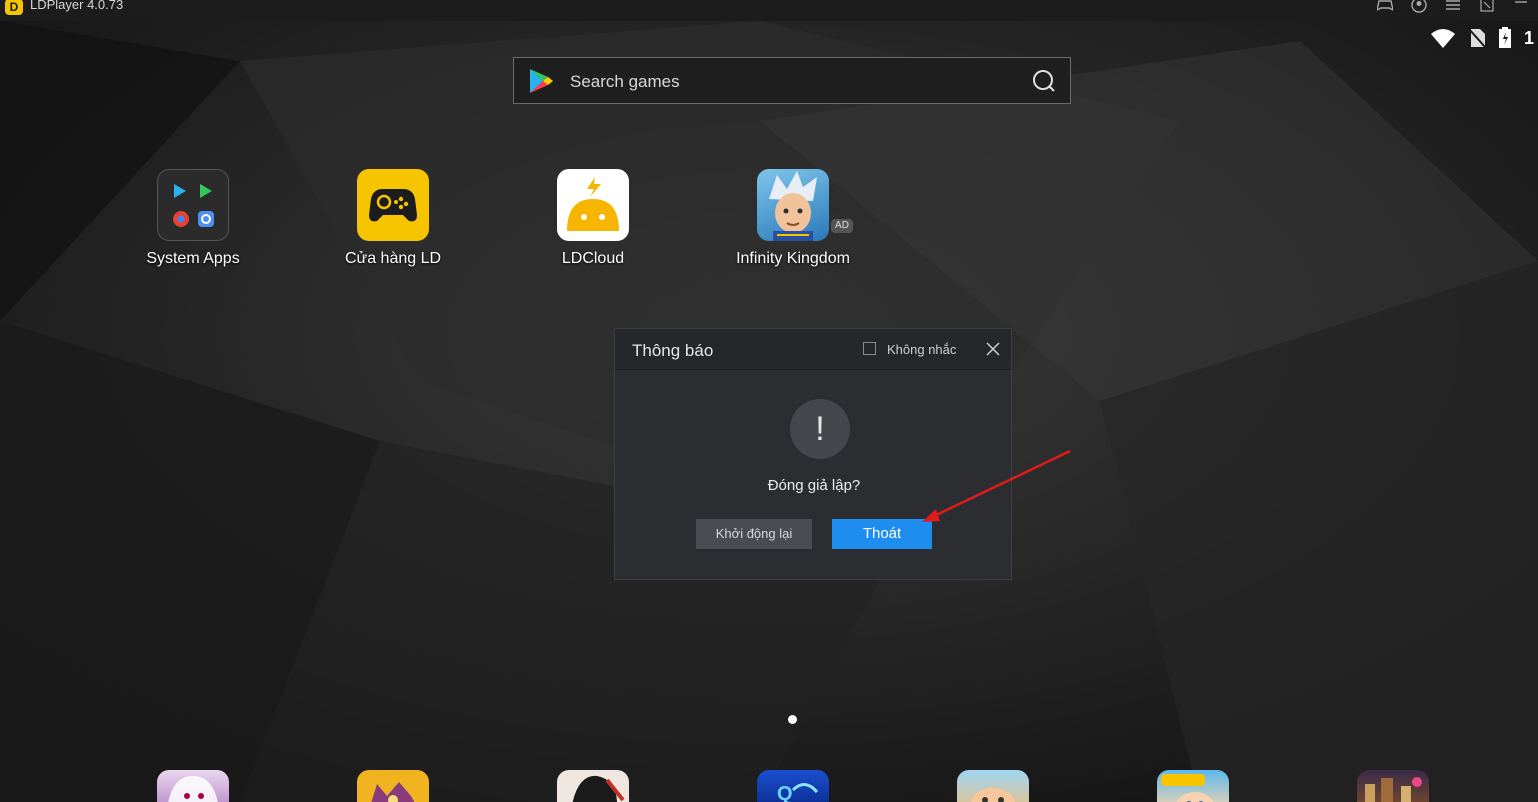 This screenshot has width=1538, height=802. What do you see at coordinates (793, 258) in the screenshot?
I see `app-label: Infinity Kingdom` at bounding box center [793, 258].